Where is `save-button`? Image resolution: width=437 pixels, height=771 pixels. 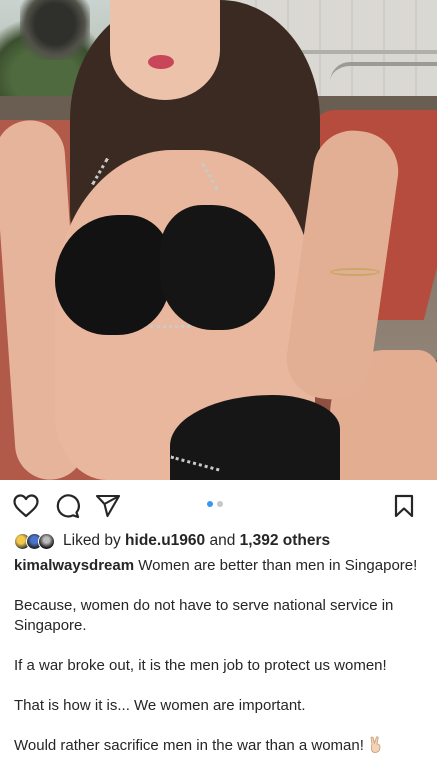 save-button is located at coordinates (404, 506).